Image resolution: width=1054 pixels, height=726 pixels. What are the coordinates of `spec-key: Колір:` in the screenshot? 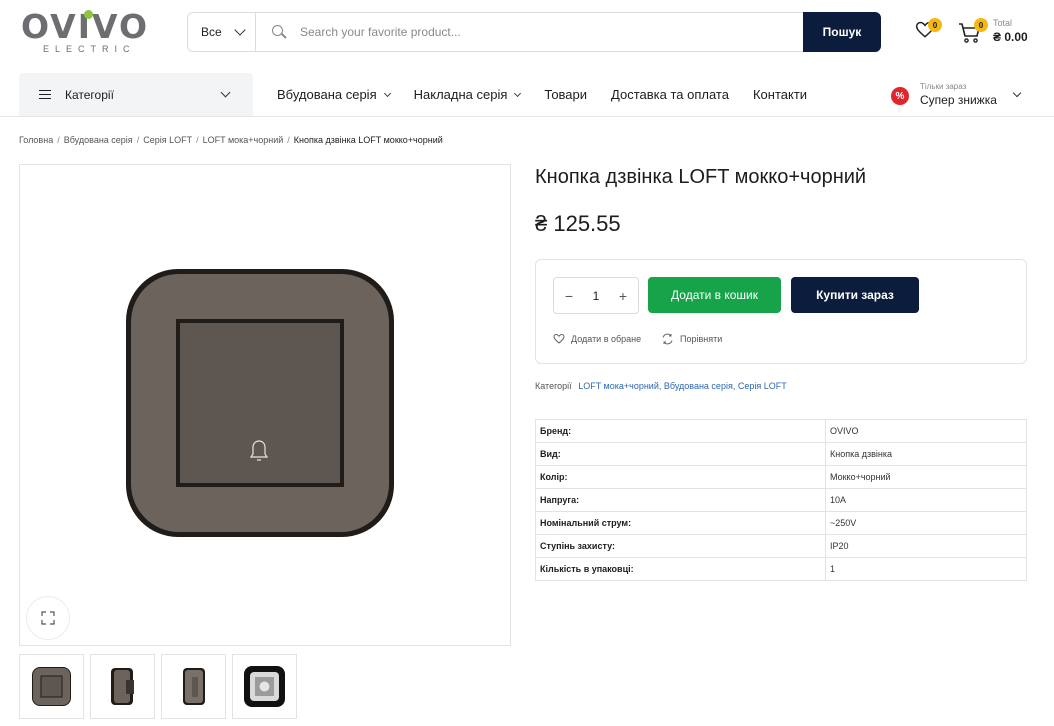 It's located at (680, 477).